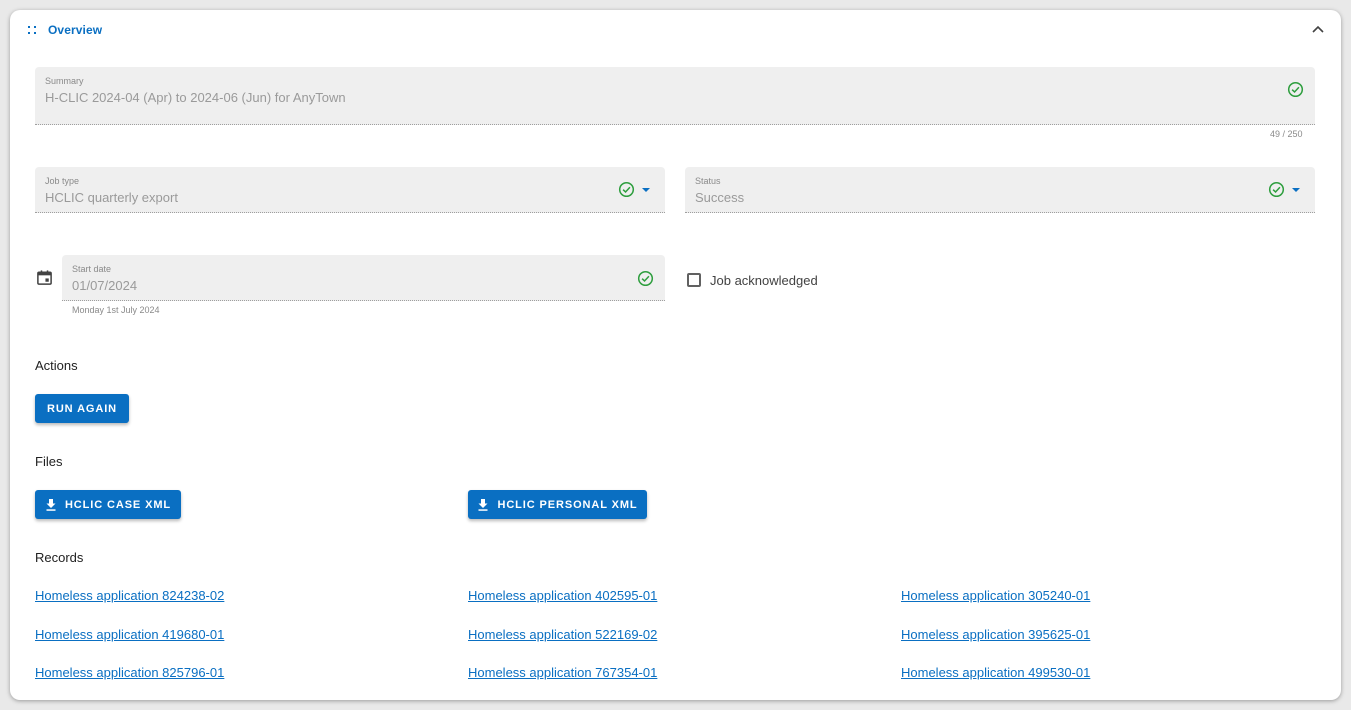 The image size is (1351, 710). What do you see at coordinates (75, 30) in the screenshot?
I see `panel-title: Overview` at bounding box center [75, 30].